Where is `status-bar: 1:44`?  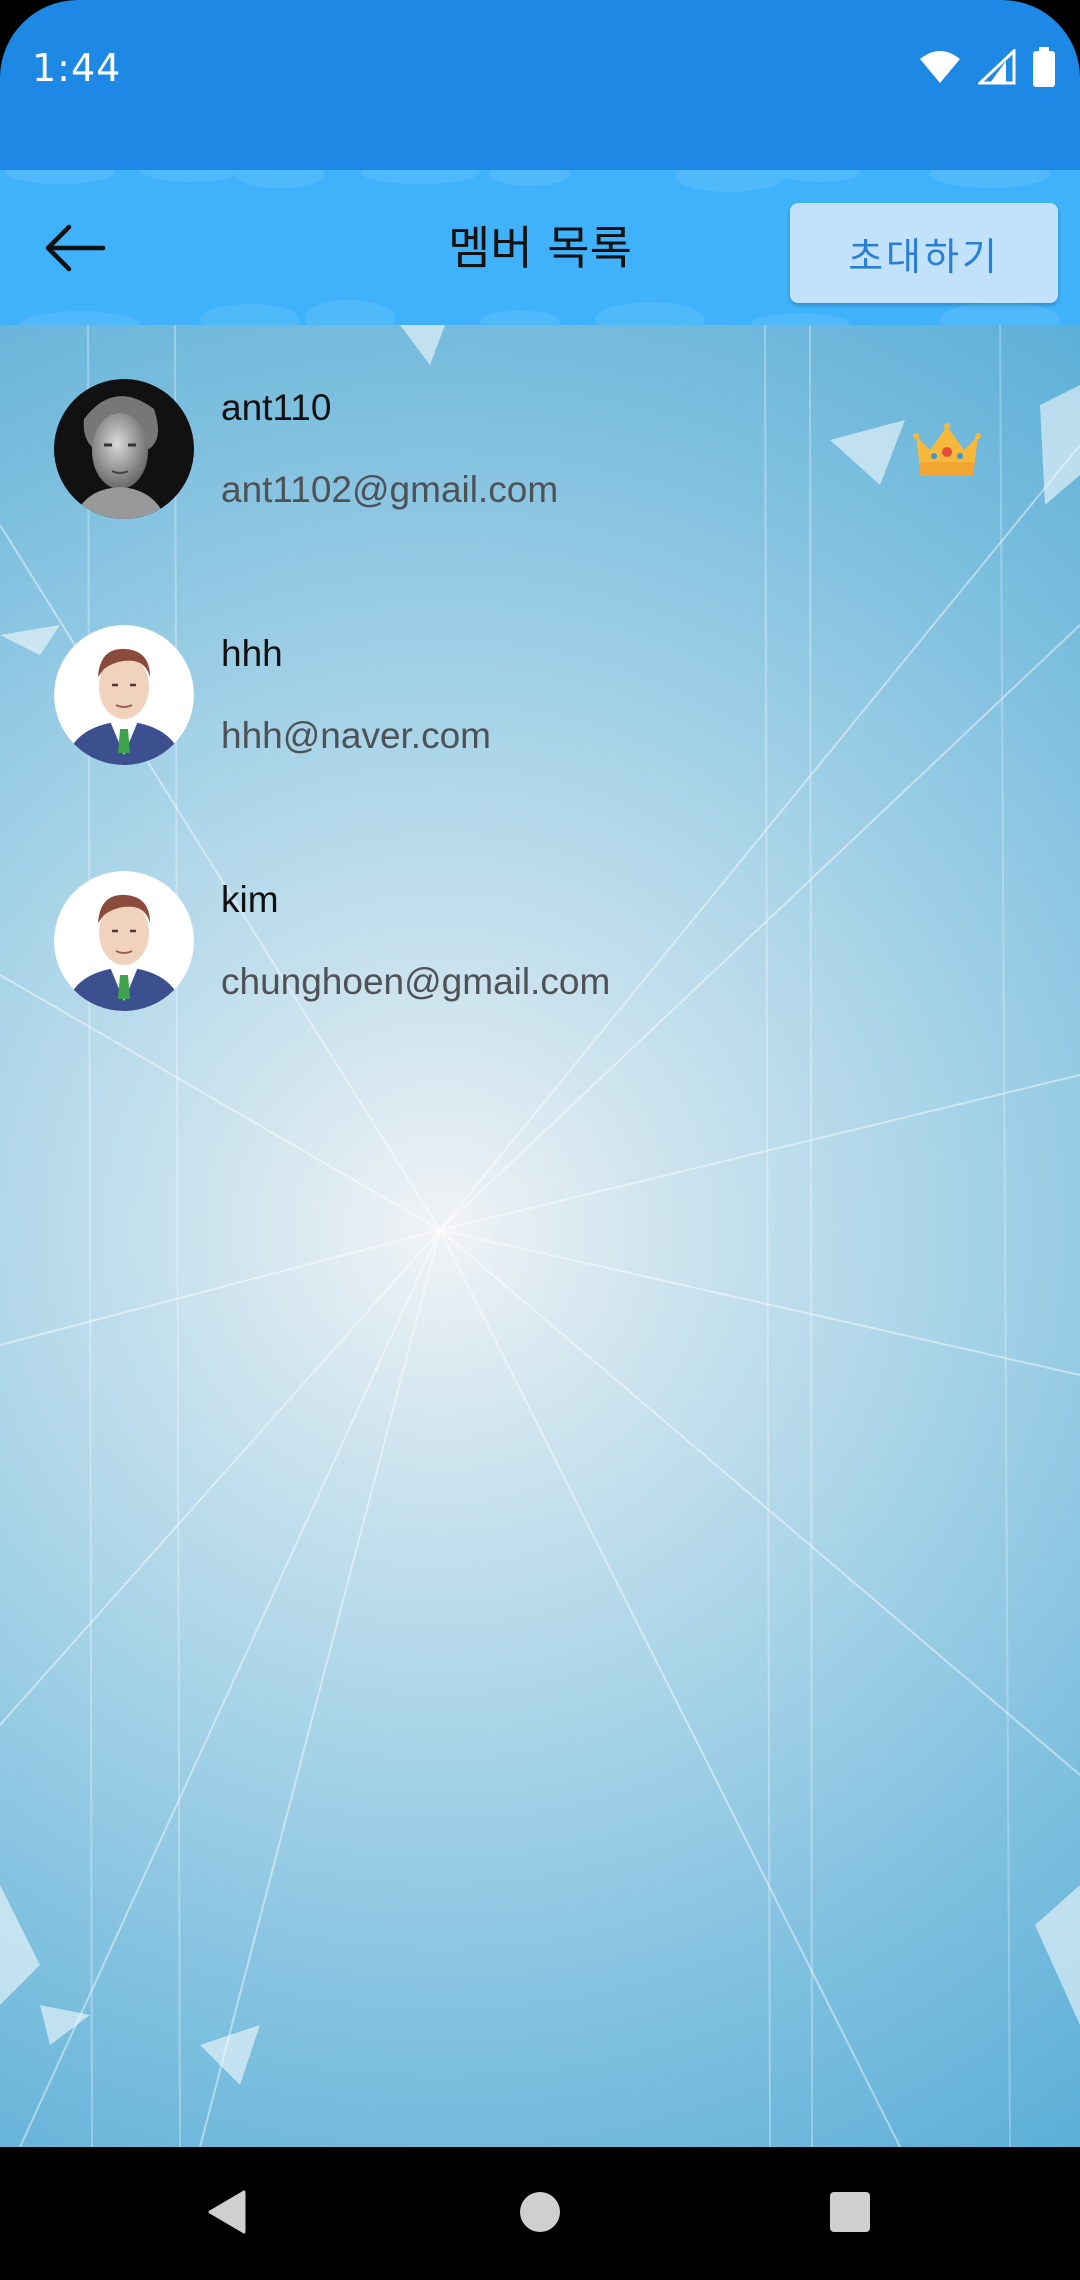 status-bar: 1:44 is located at coordinates (540, 85).